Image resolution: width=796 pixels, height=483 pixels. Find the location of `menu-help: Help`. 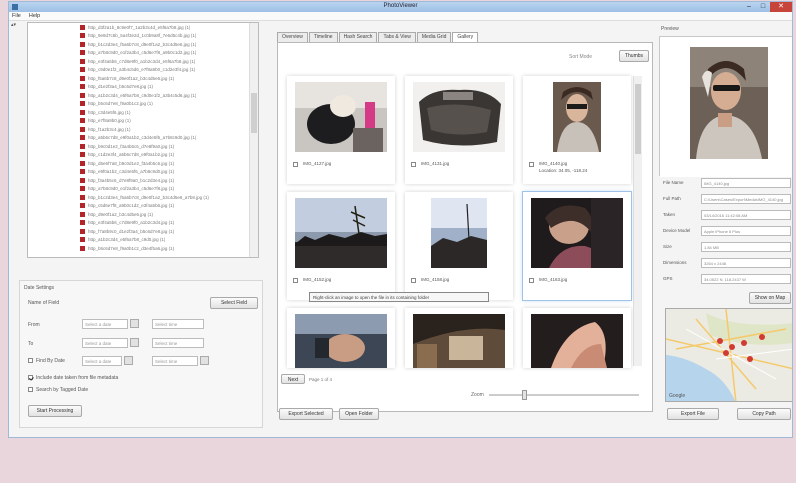

menu-help: Help is located at coordinates (34, 16).